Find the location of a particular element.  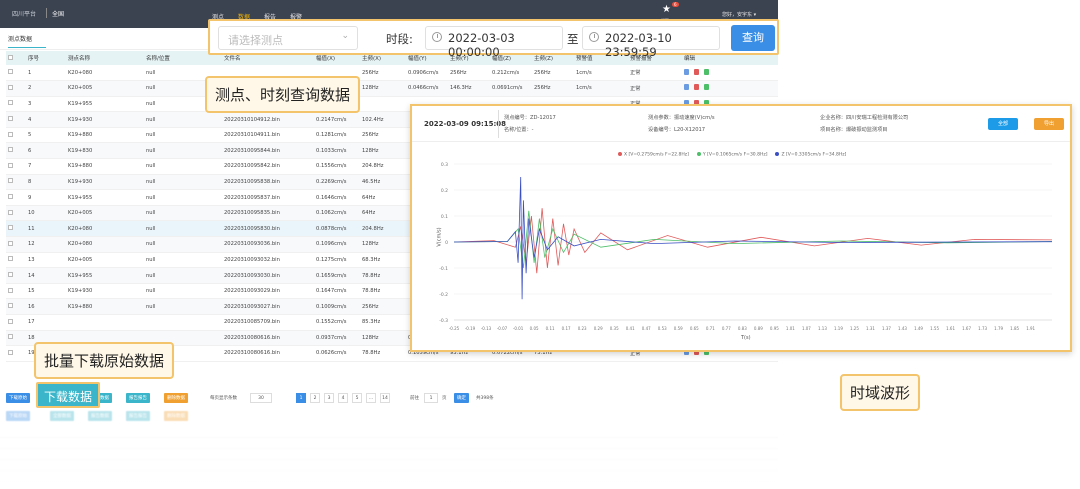

table-cell: 0.212cm/s is located at coordinates (511, 73).